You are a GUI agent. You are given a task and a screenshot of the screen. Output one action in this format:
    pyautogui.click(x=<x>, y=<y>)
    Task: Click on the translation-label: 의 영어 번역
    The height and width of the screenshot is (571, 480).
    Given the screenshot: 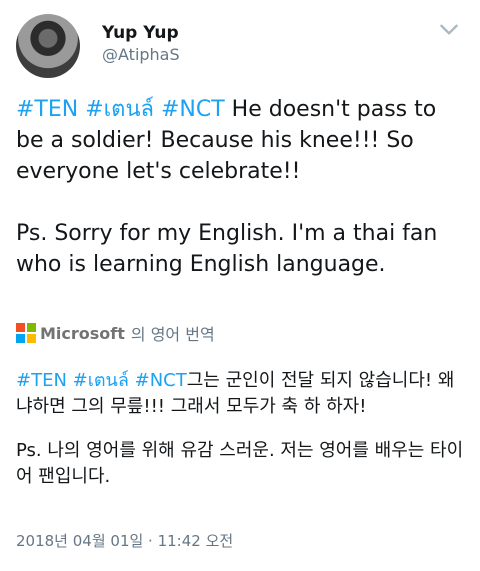 What is the action you would take?
    pyautogui.click(x=172, y=334)
    